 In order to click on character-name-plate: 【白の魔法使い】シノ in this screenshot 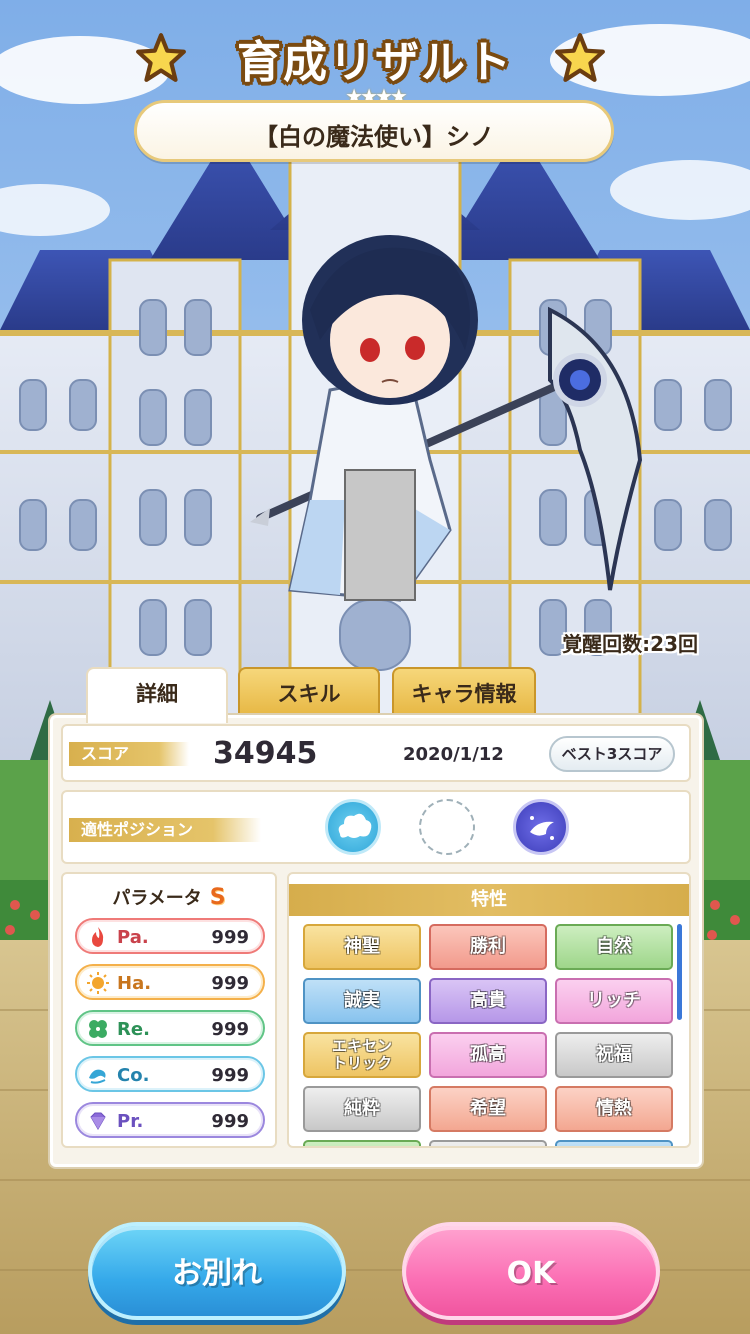, I will do `click(374, 131)`.